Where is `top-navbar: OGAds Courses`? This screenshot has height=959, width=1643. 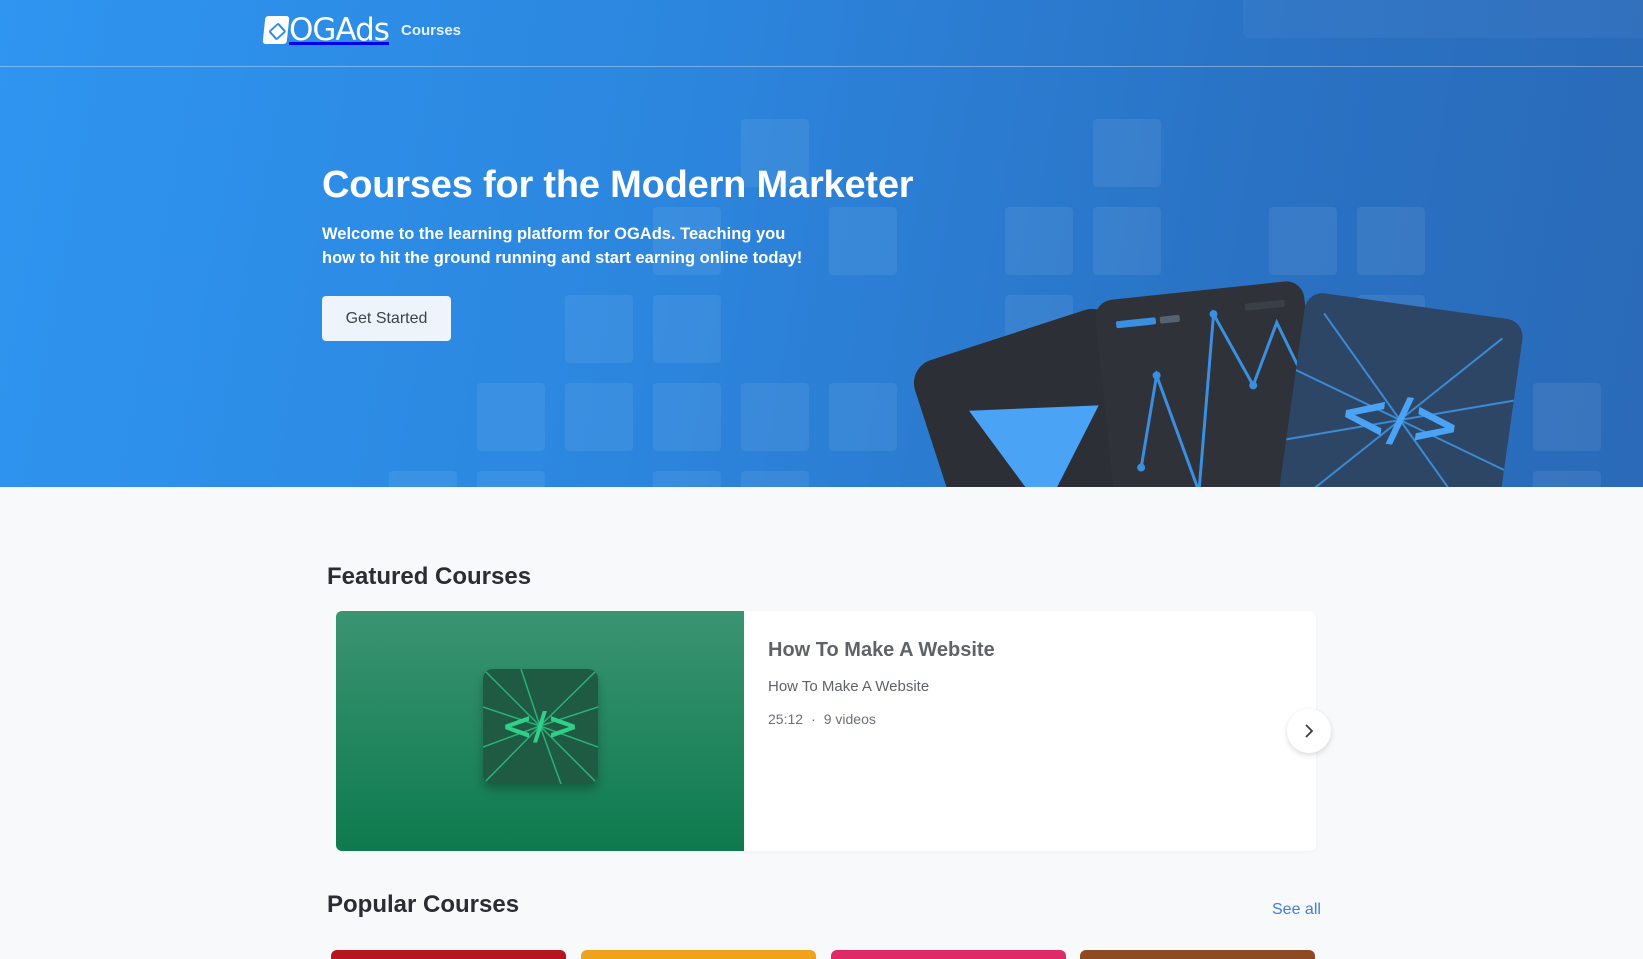
top-navbar: OGAds Courses is located at coordinates (821, 33).